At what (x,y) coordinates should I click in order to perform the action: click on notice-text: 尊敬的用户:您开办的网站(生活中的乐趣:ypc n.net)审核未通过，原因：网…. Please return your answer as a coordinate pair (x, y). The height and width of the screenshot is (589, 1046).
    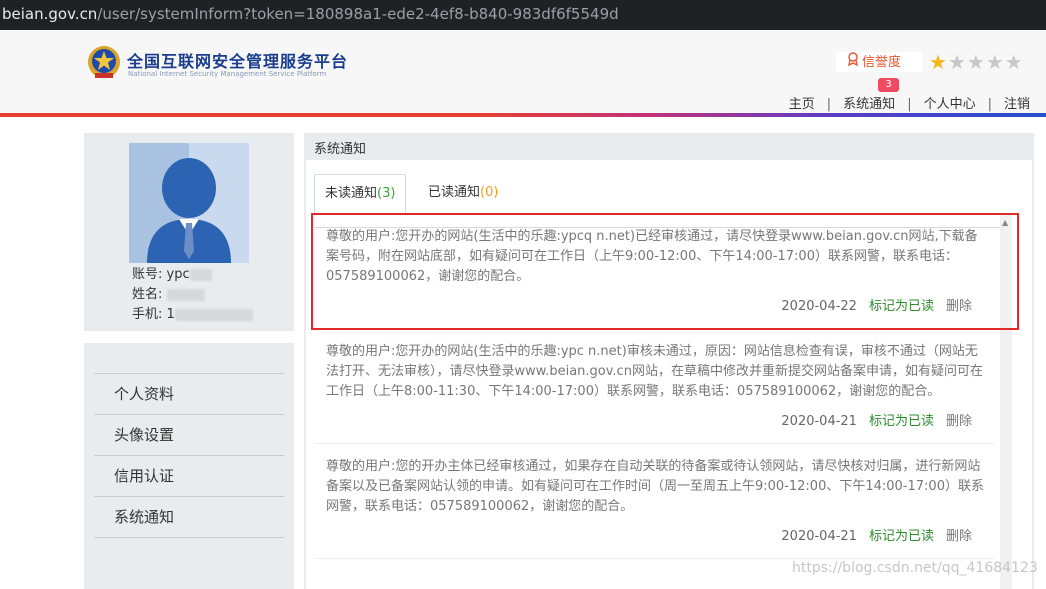
    Looking at the image, I should click on (654, 371).